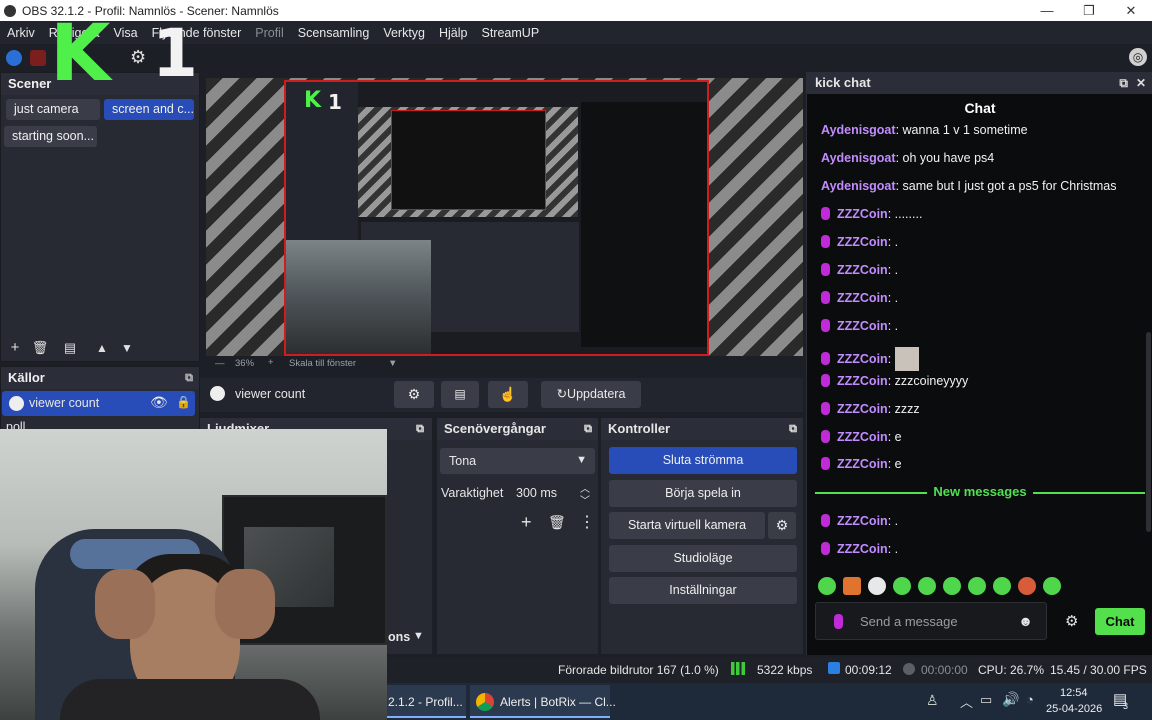 The image size is (1152, 720). What do you see at coordinates (1074, 709) in the screenshot?
I see `clock-date: 25-04-2026` at bounding box center [1074, 709].